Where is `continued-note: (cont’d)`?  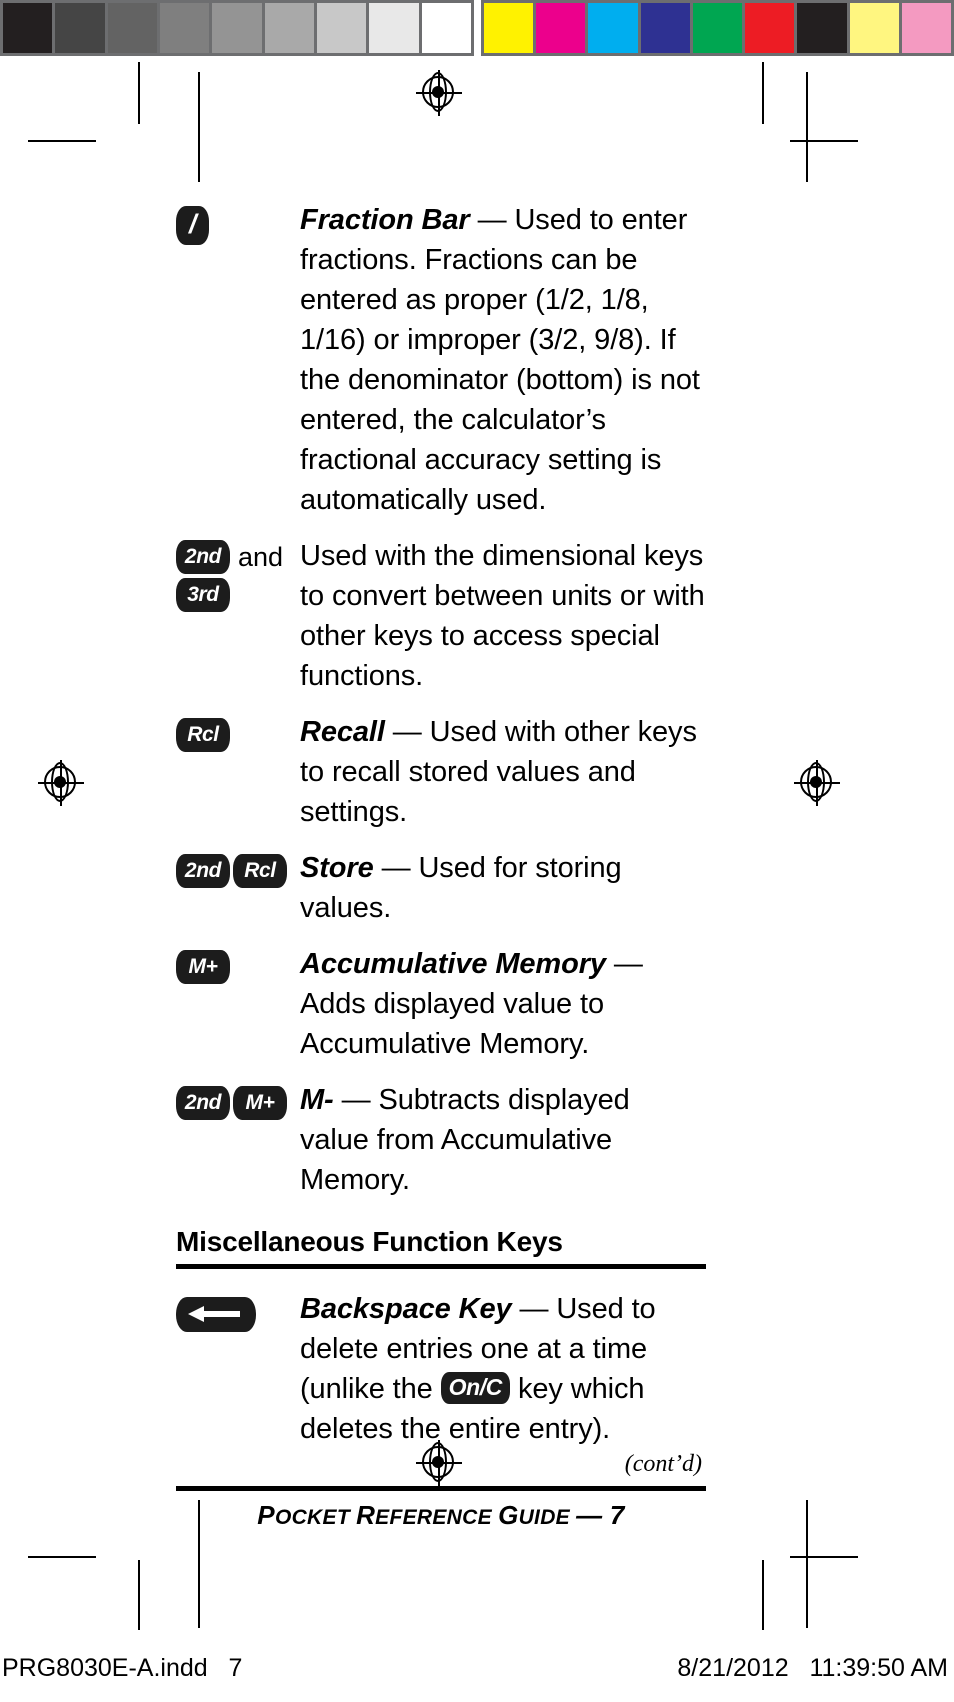
continued-note: (cont’d) is located at coordinates (663, 1464).